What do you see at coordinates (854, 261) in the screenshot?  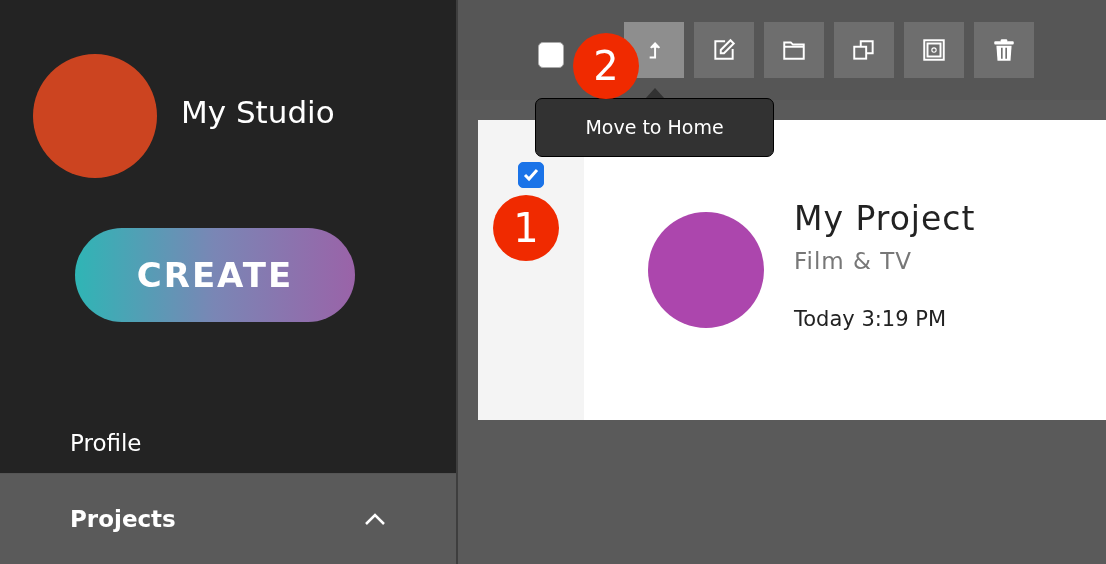 I see `project-category: Film & TV` at bounding box center [854, 261].